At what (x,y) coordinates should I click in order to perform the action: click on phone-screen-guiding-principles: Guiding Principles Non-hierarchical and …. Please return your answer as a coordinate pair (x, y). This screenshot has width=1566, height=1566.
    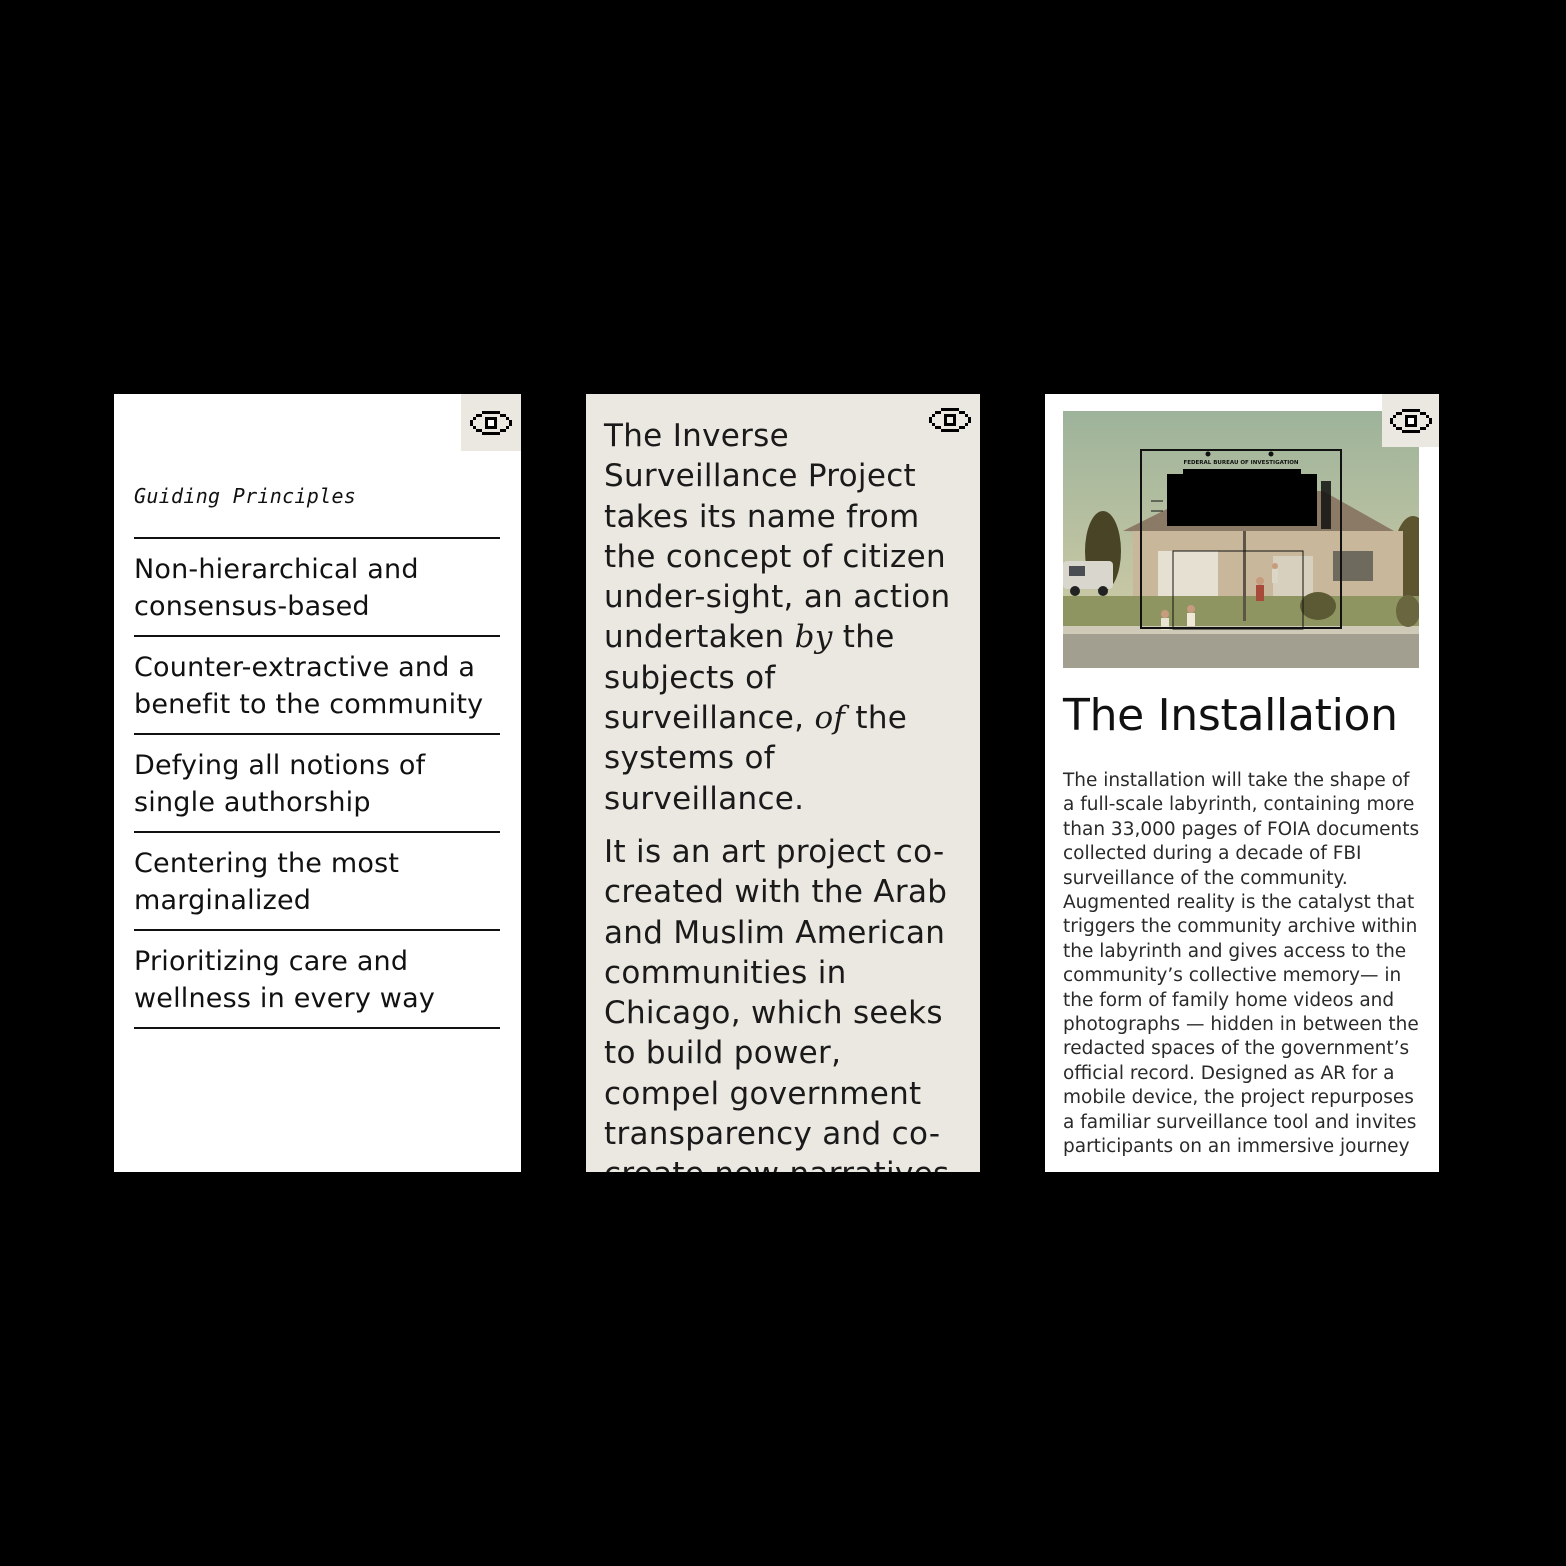
    Looking at the image, I should click on (317, 783).